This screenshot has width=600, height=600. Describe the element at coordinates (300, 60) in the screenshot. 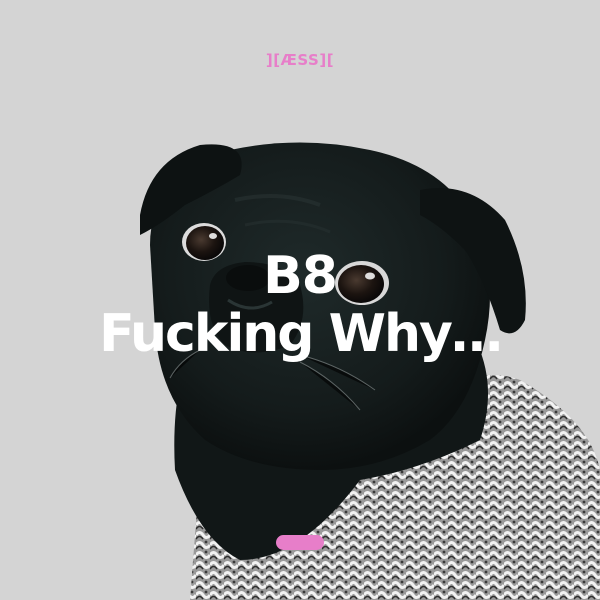

I see `brand-logo: ][ÆSS][` at that location.